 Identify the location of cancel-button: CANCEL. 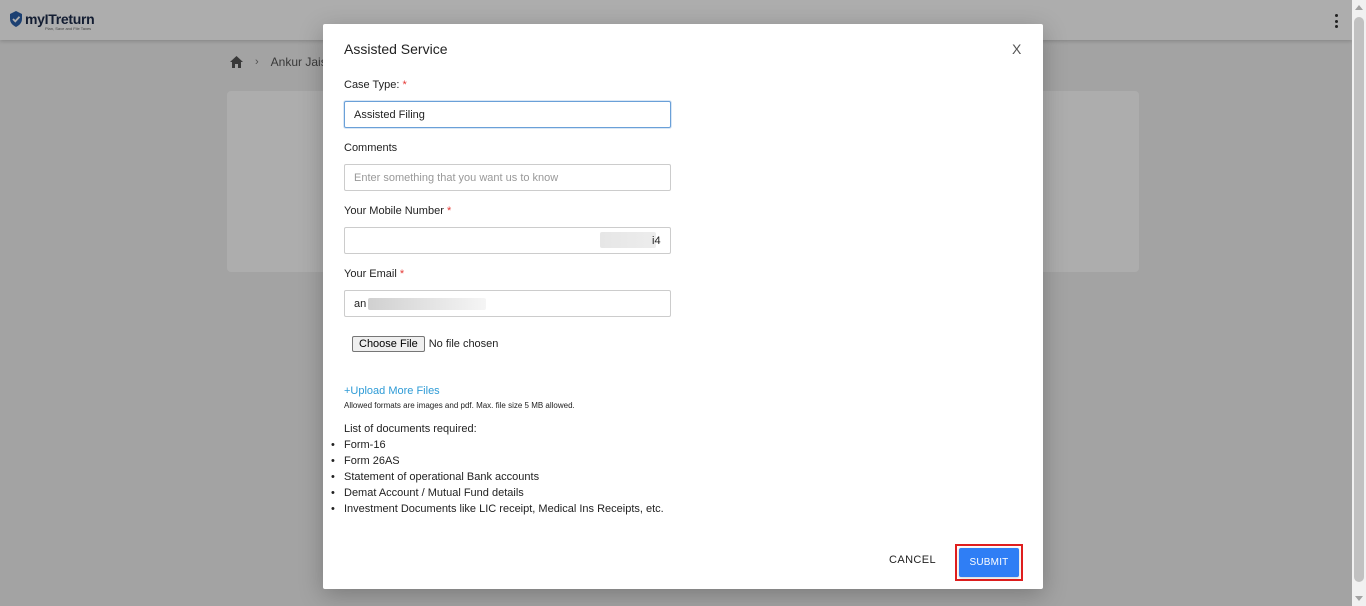
(912, 560).